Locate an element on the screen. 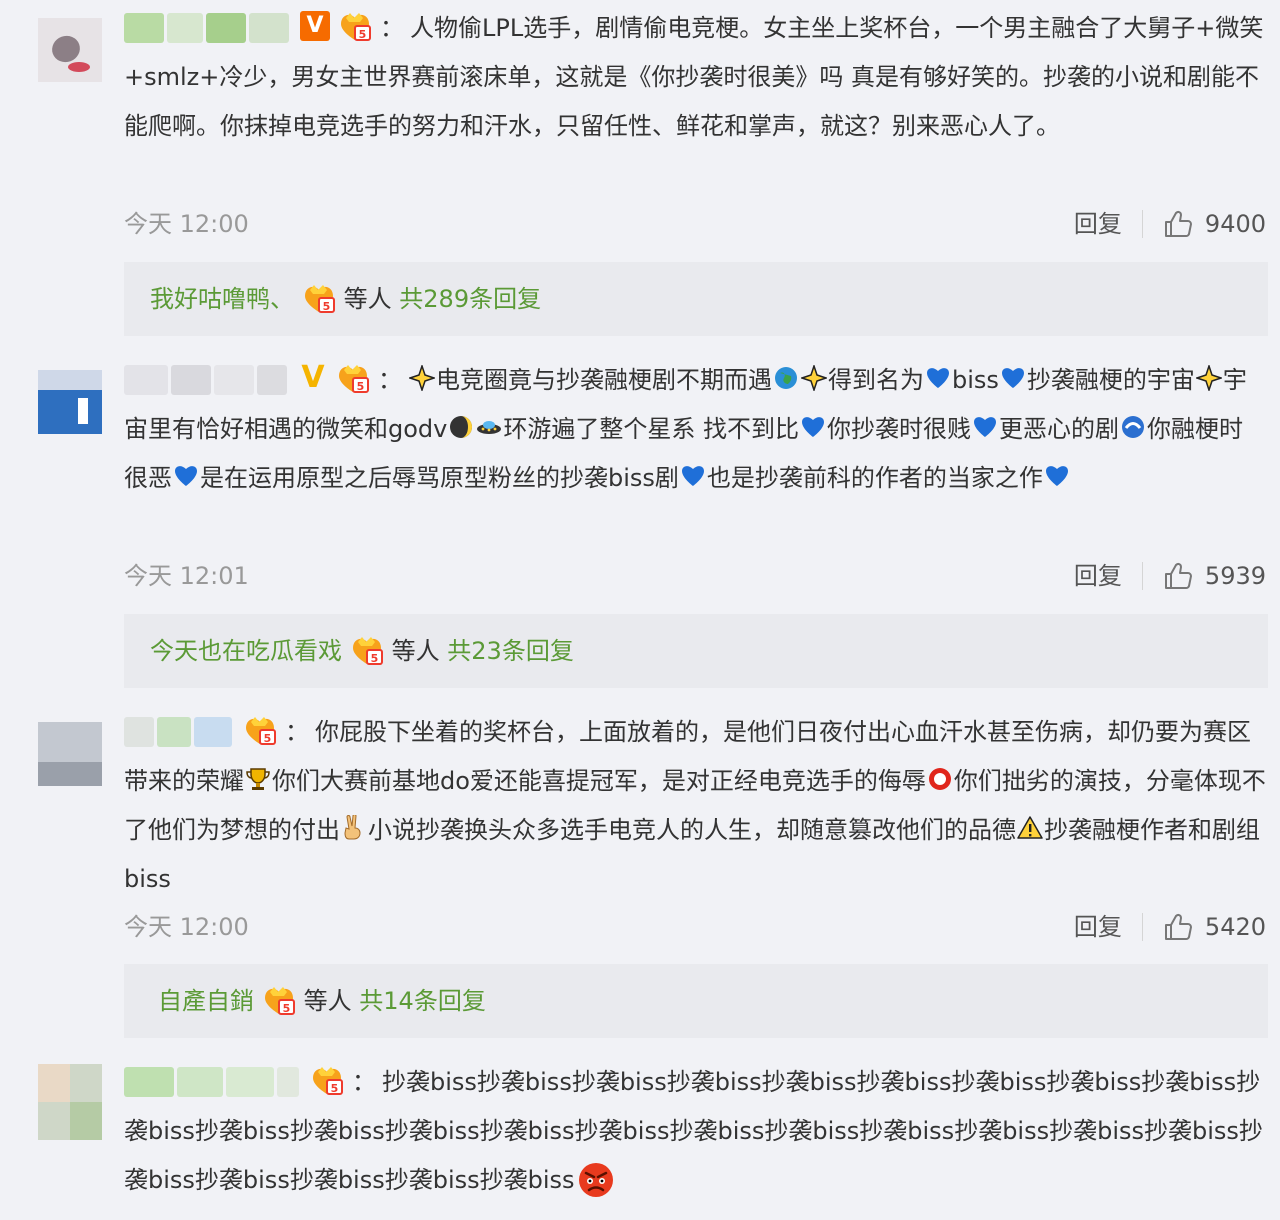 The image size is (1280, 1220). reply-preview-user: 我好咕噜鸭、 is located at coordinates (222, 299).